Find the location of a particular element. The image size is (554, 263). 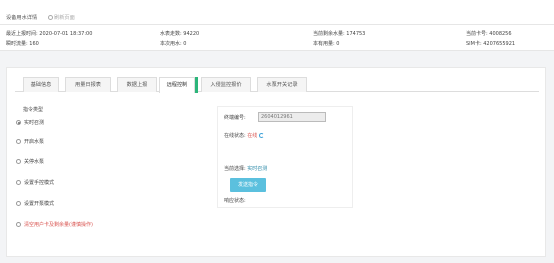

option-realtime: 实时召测 is located at coordinates (30, 122).